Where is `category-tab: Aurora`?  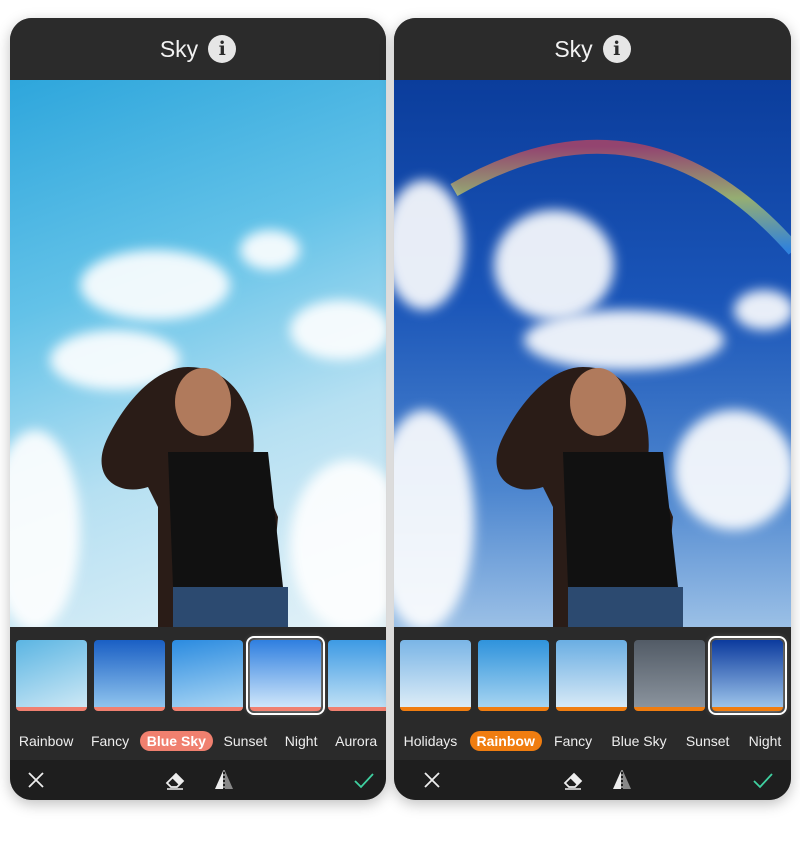
category-tab: Aurora is located at coordinates (356, 741).